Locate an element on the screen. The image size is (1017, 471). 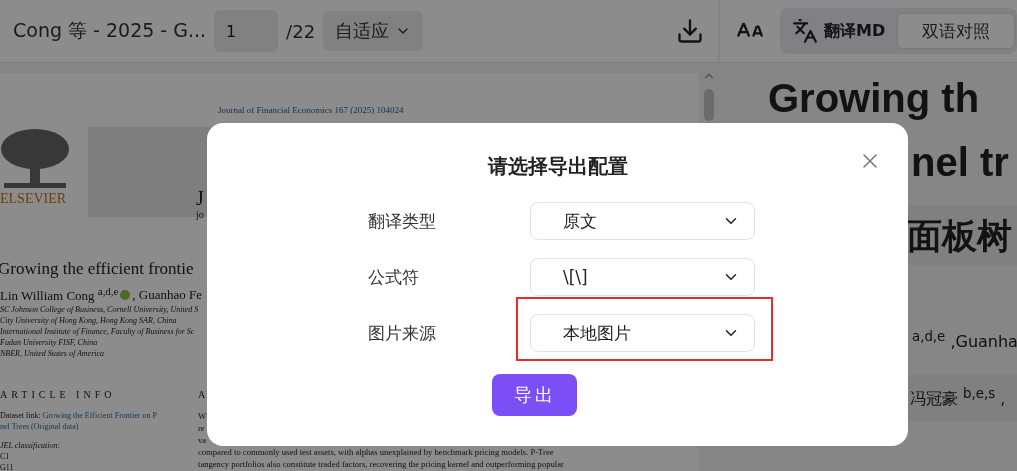
translate-icon is located at coordinates (805, 31).